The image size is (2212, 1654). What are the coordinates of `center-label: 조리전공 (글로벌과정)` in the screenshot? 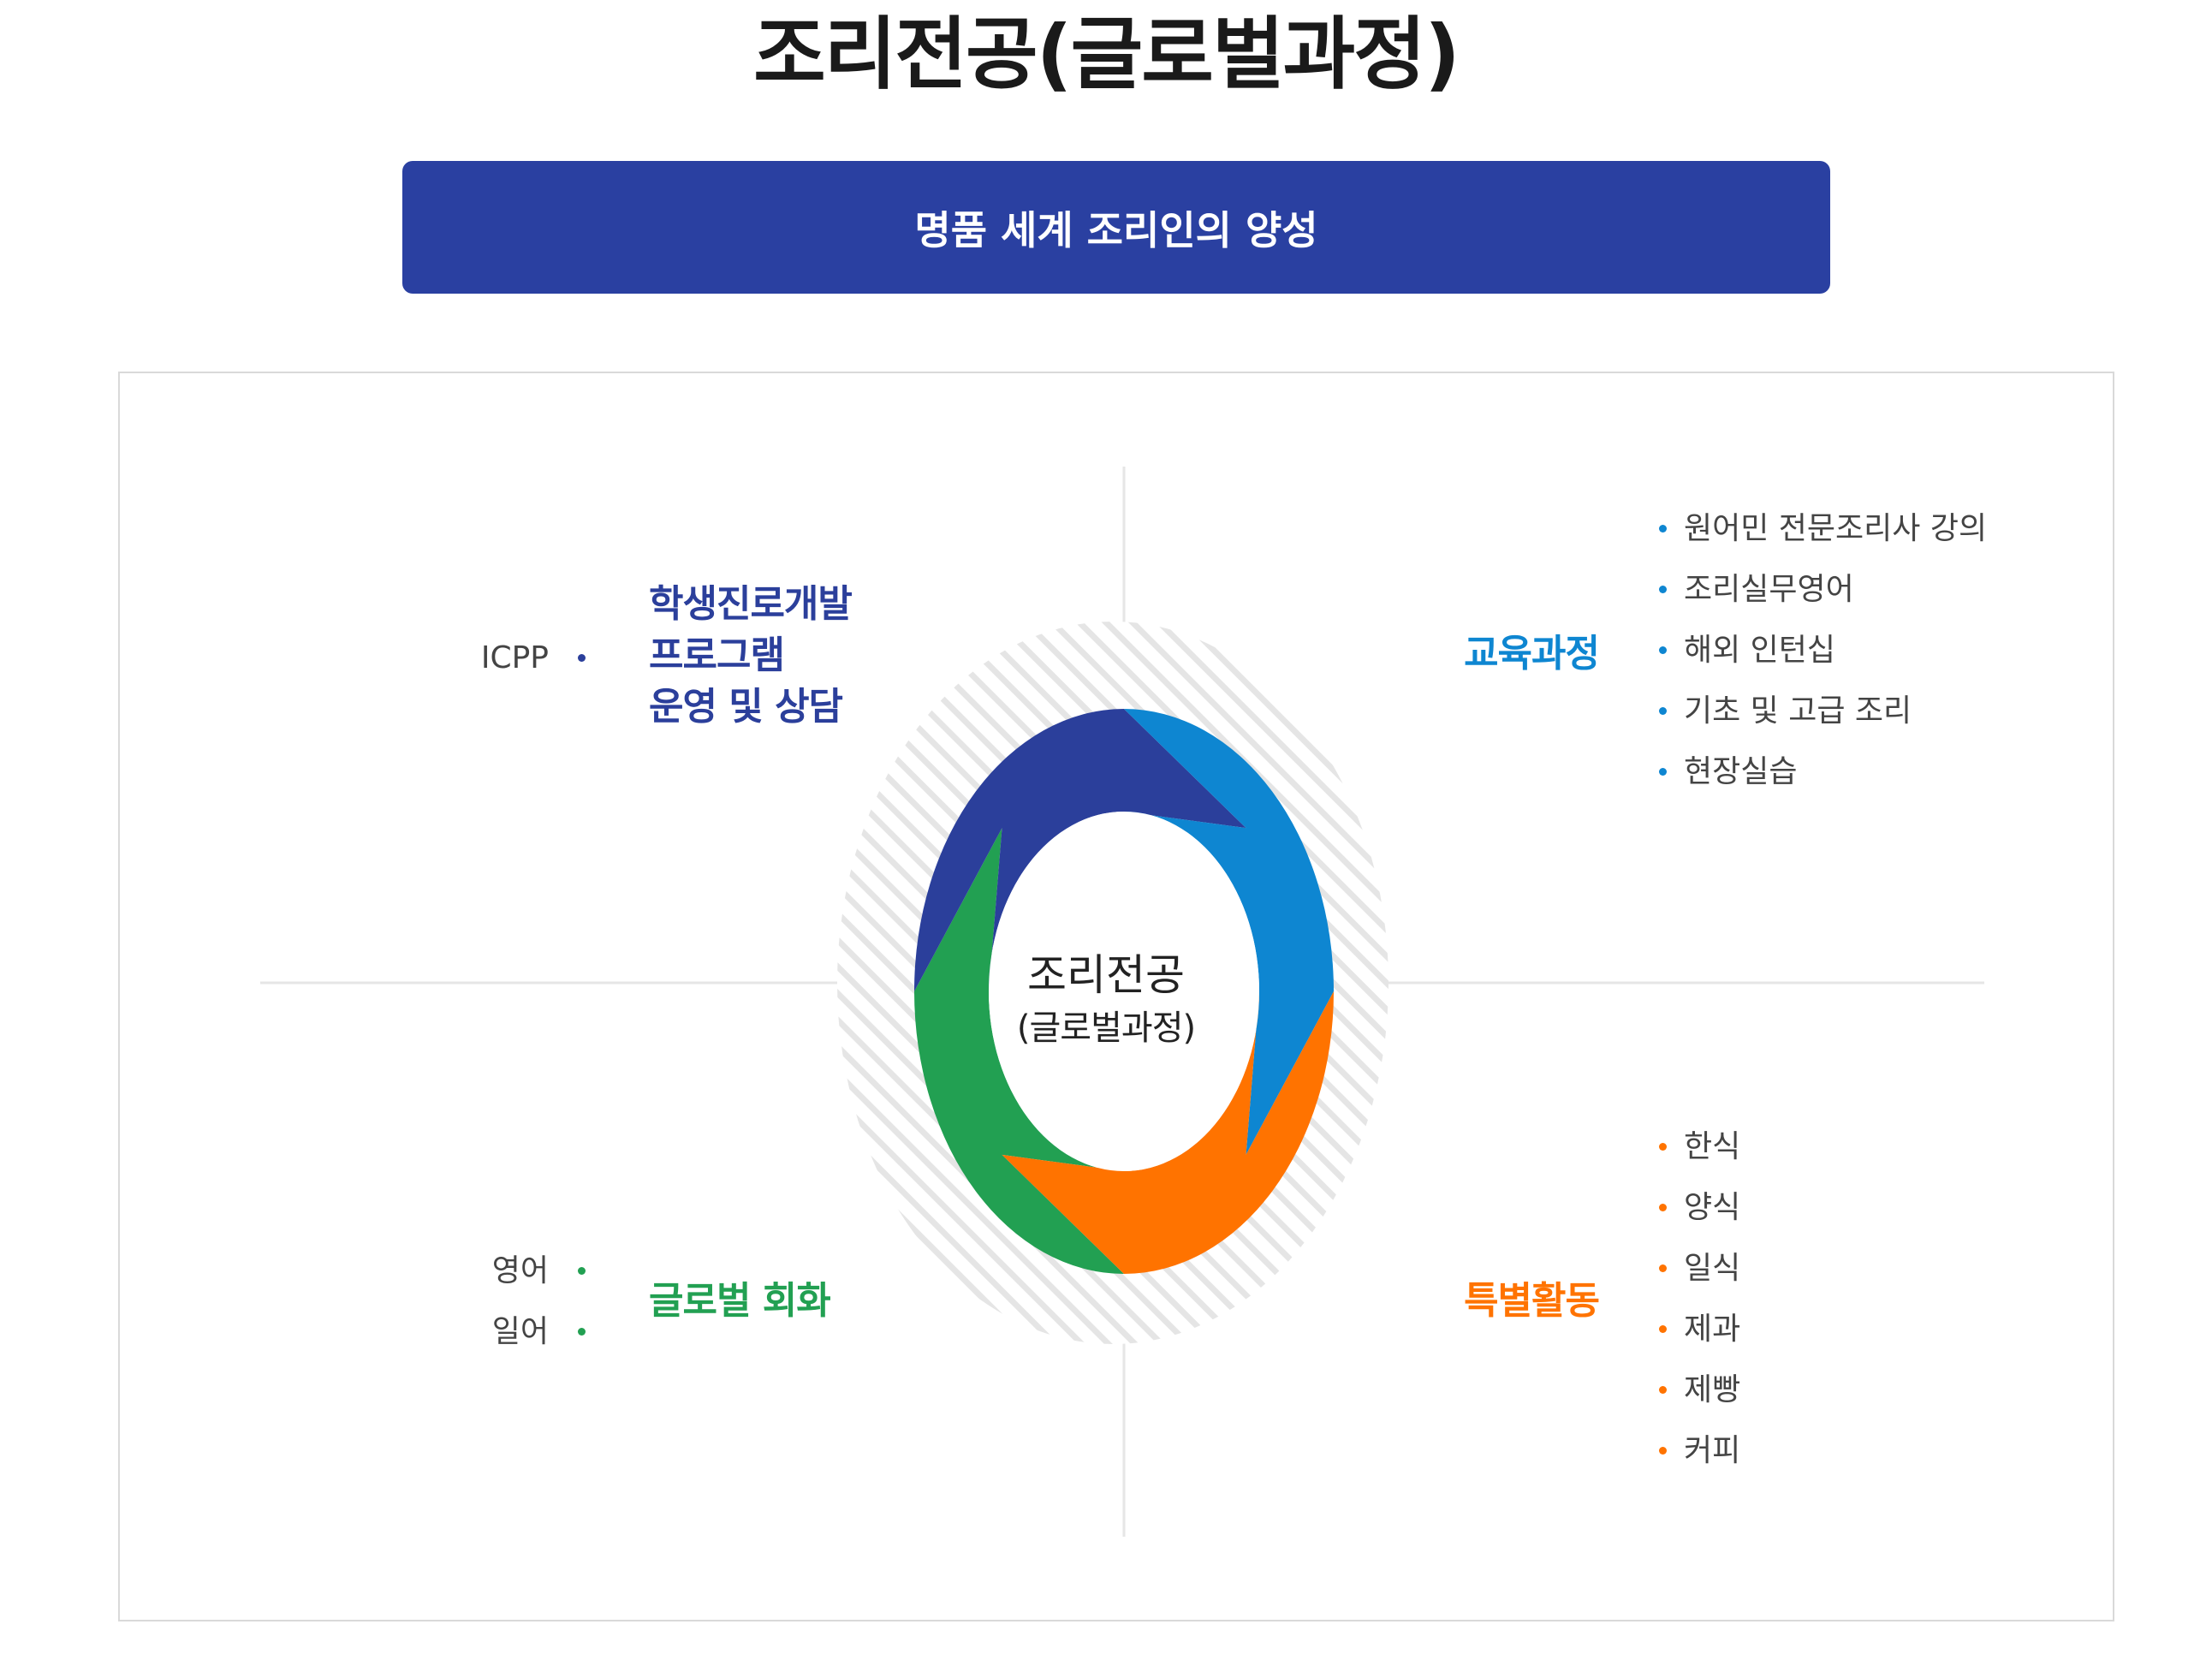 It's located at (1106, 1000).